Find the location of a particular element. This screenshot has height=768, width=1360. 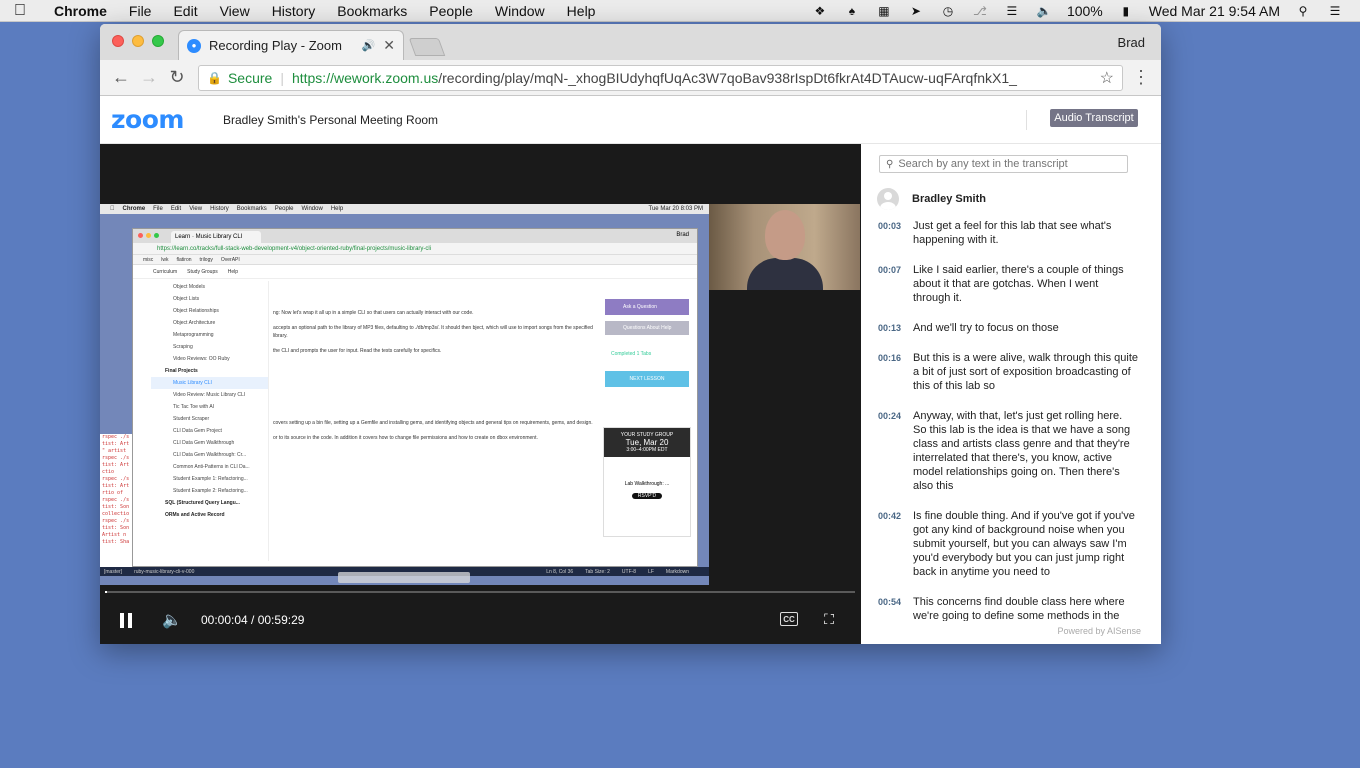

closed-captions-button: CC is located at coordinates (789, 619).